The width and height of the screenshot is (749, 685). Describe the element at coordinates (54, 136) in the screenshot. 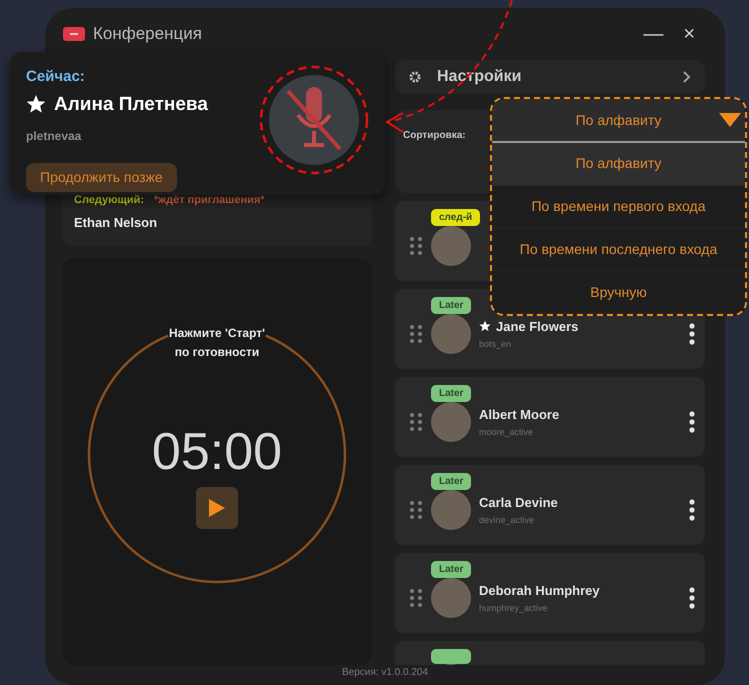

I see `speaker-username: pletnevaa` at that location.